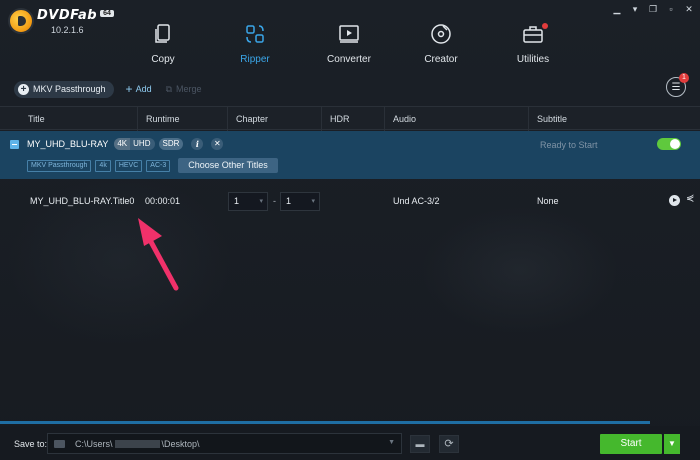  Describe the element at coordinates (255, 59) in the screenshot. I see `nav-label: Ripper` at that location.